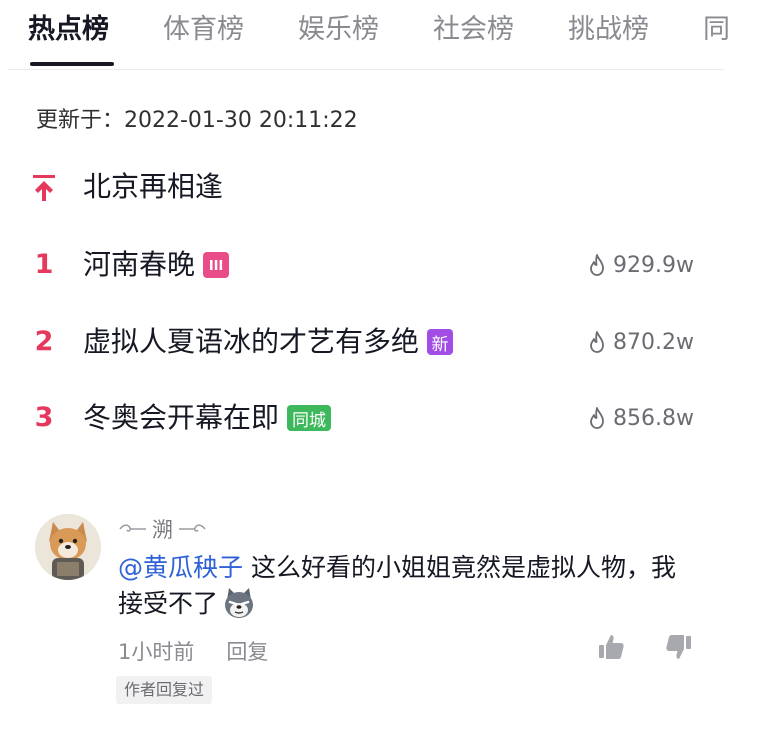 This screenshot has width=758, height=737. Describe the element at coordinates (379, 187) in the screenshot. I see `list-item-pinned: 北京再相逢` at that location.